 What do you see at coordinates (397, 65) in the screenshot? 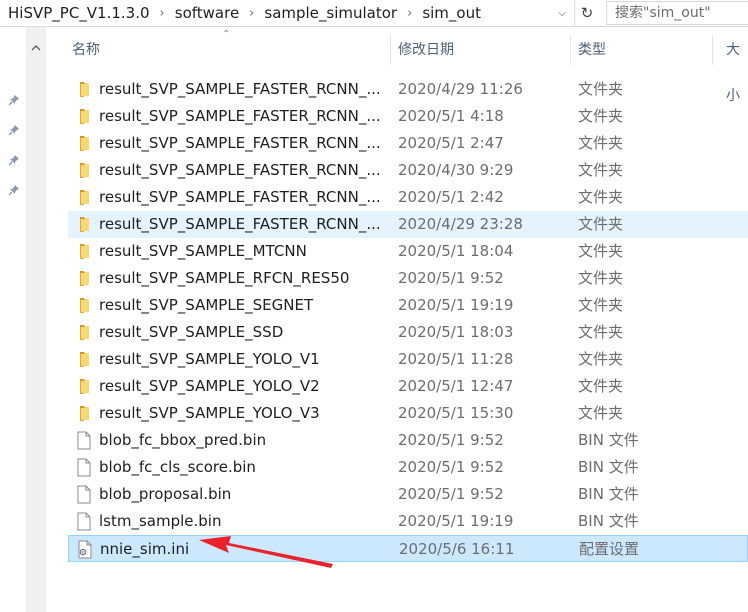
I see `column-header: ⌃ 名称 修改日期 类型 大小` at bounding box center [397, 65].